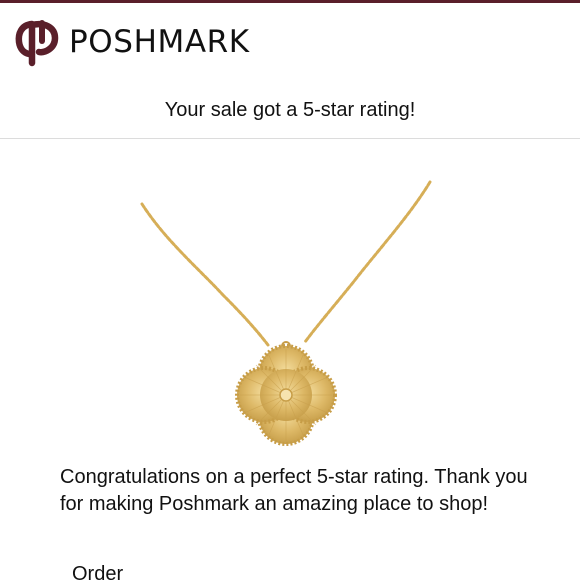  I want to click on email-header: POSHMARK, so click(290, 41).